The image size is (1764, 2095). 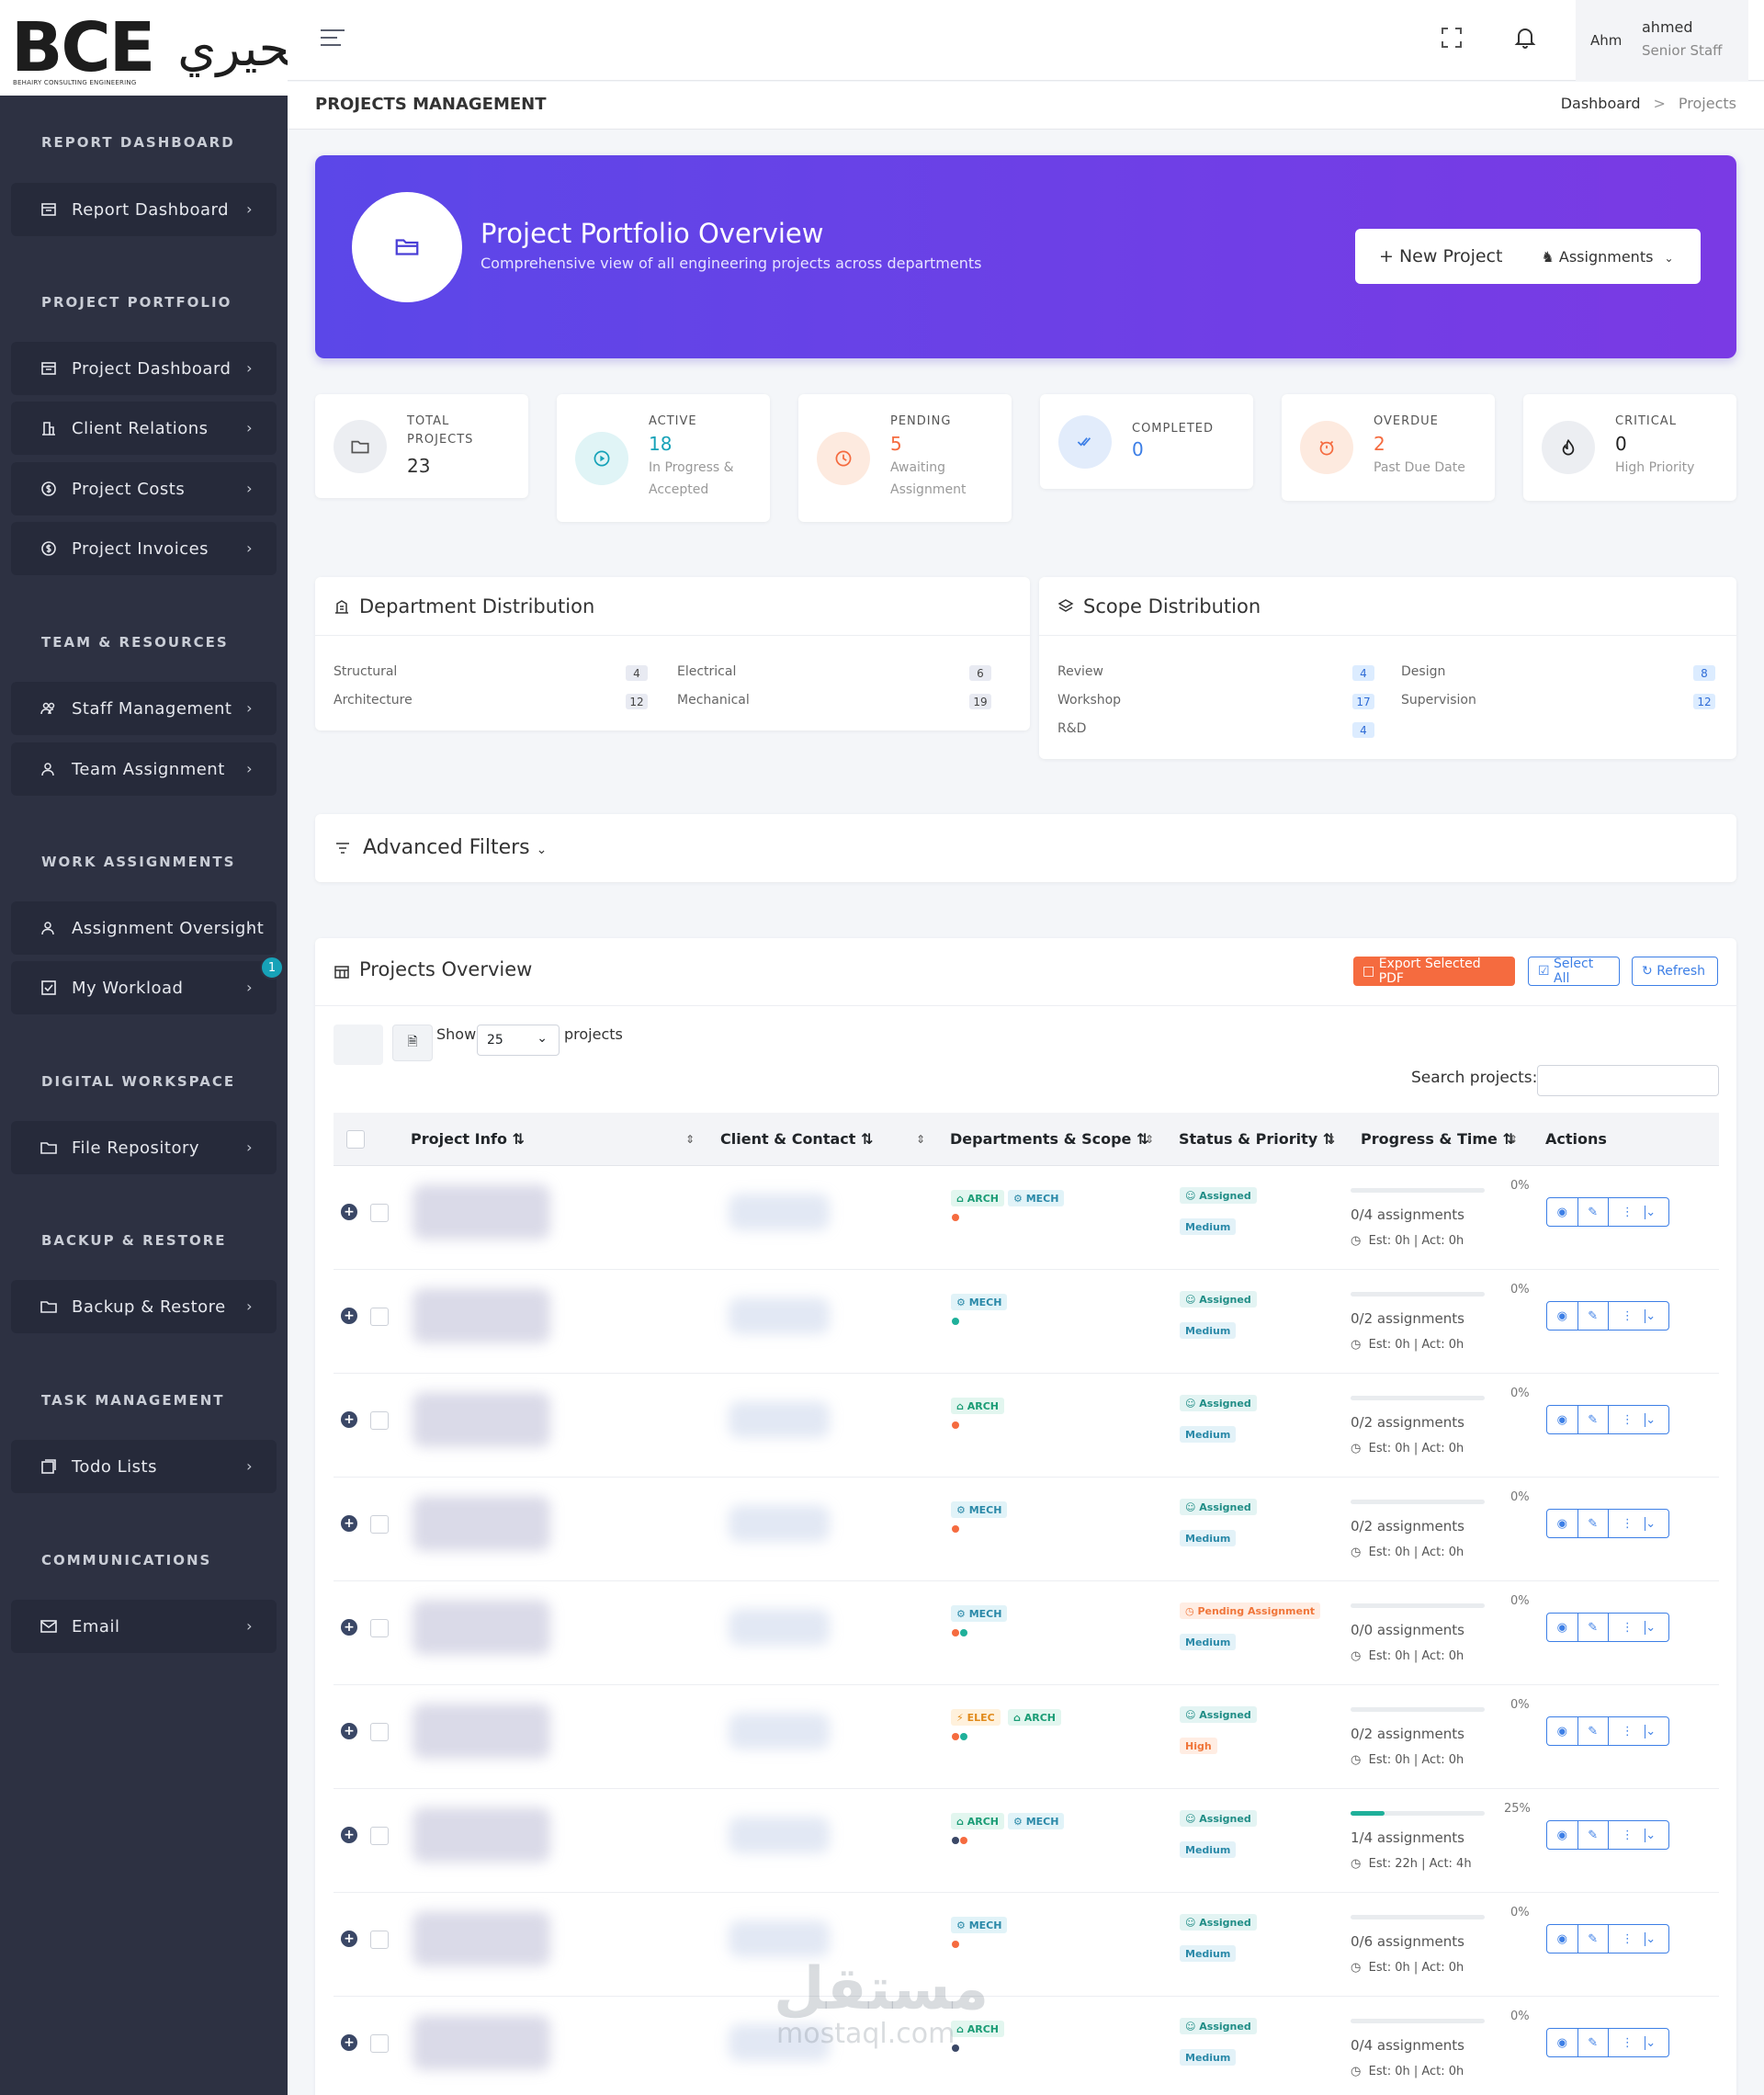 I want to click on stat-label: CRITICAL, so click(x=1646, y=421).